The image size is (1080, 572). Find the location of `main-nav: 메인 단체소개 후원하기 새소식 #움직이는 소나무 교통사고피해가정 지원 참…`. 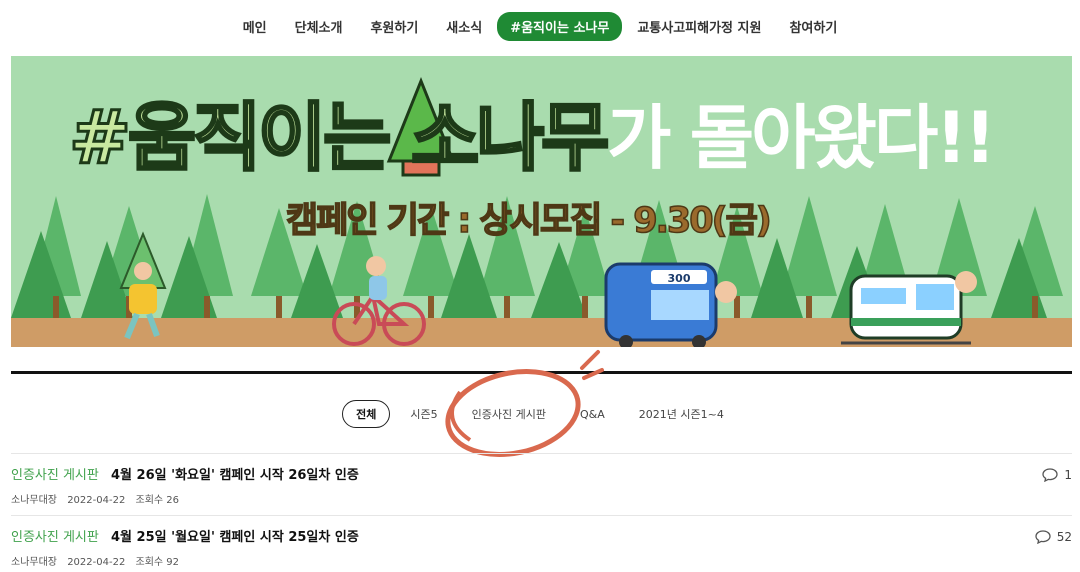

main-nav: 메인 단체소개 후원하기 새소식 #움직이는 소나무 교통사고피해가정 지원 참… is located at coordinates (540, 26).